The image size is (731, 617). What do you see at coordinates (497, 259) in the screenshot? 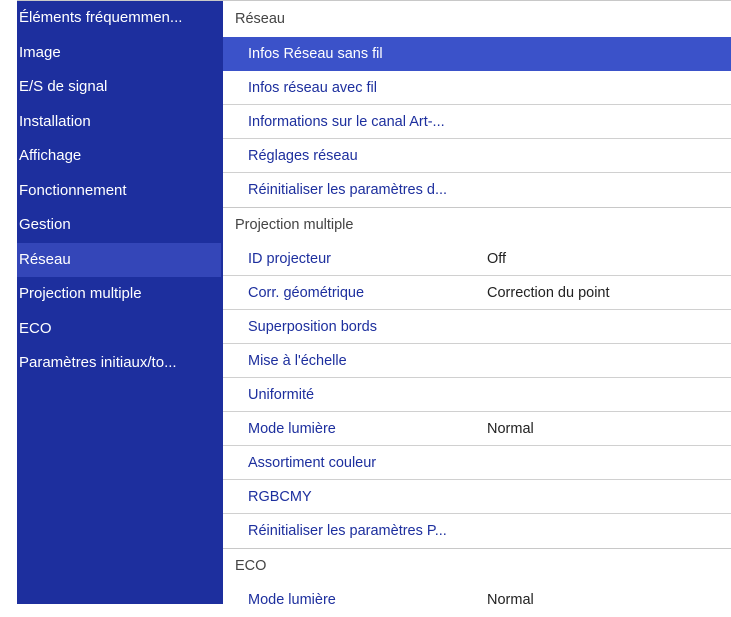
I see `menu-item-value: Off` at bounding box center [497, 259].